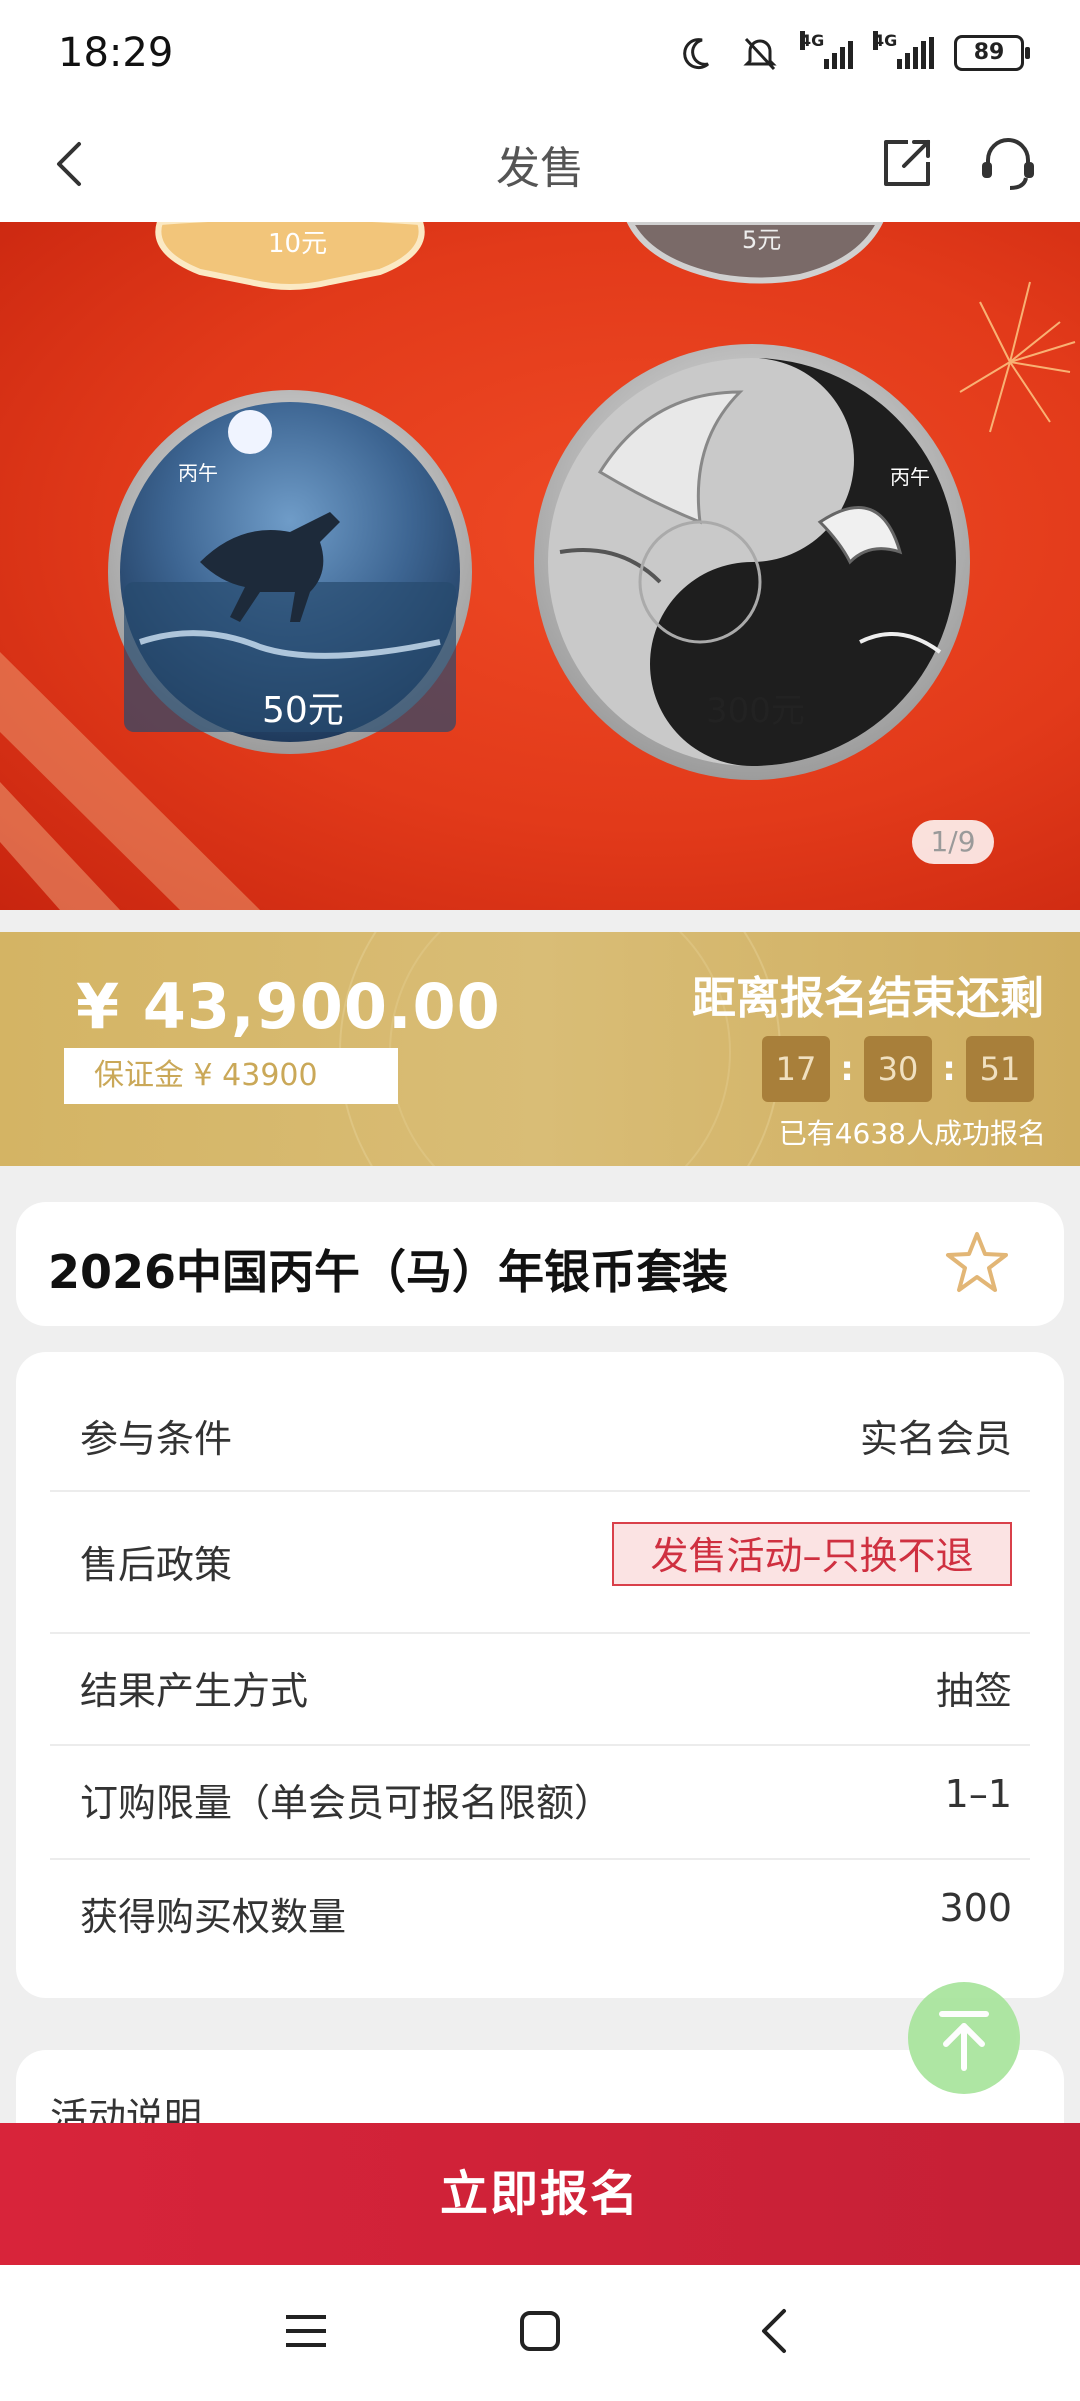 The height and width of the screenshot is (2401, 1080). I want to click on coin-10-yuan: 10元, so click(290, 256).